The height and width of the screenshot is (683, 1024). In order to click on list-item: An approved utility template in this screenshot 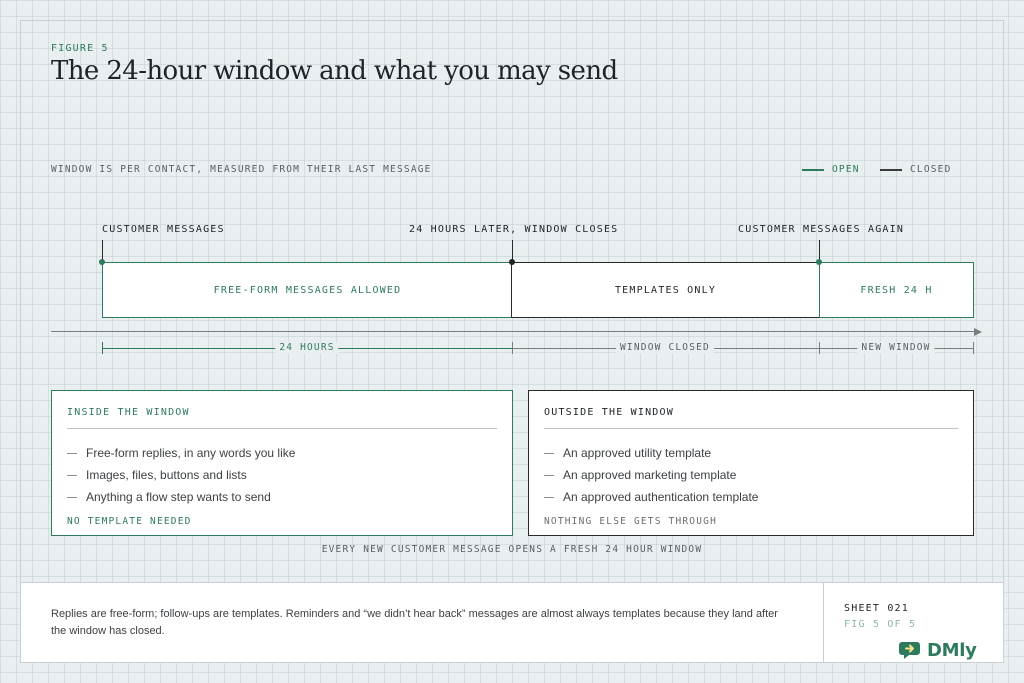, I will do `click(651, 456)`.